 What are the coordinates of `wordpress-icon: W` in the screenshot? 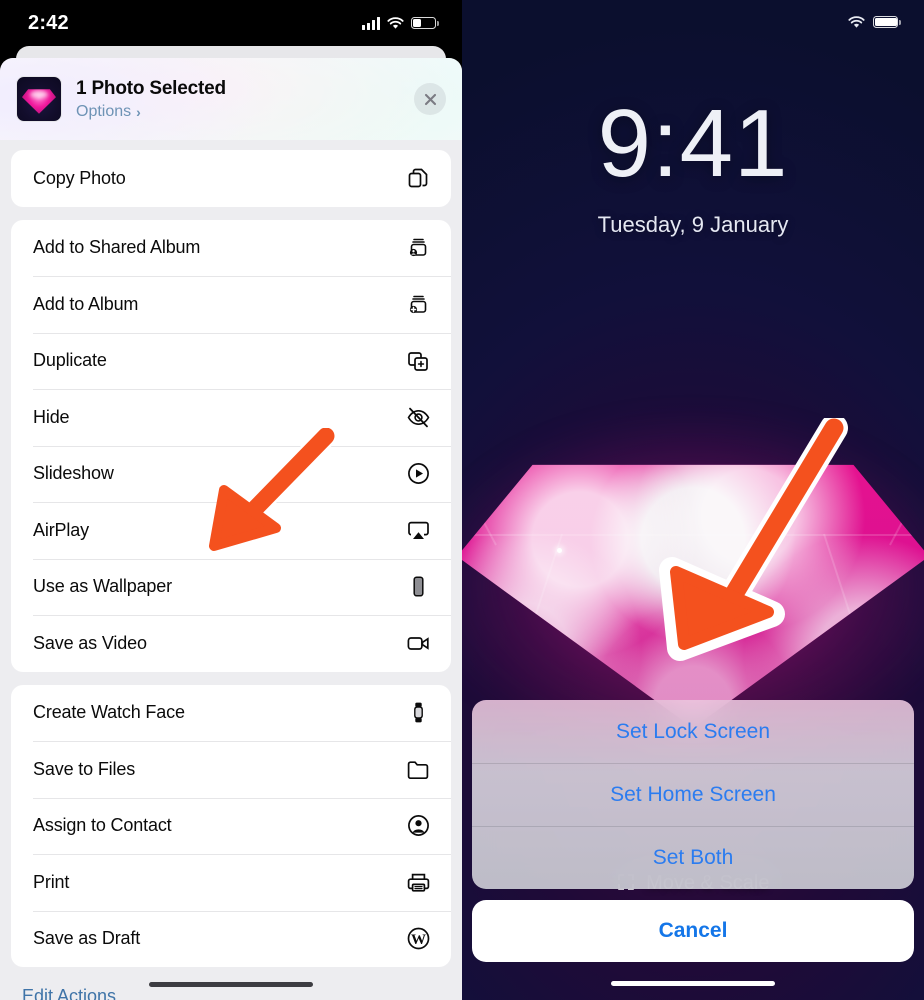 It's located at (418, 939).